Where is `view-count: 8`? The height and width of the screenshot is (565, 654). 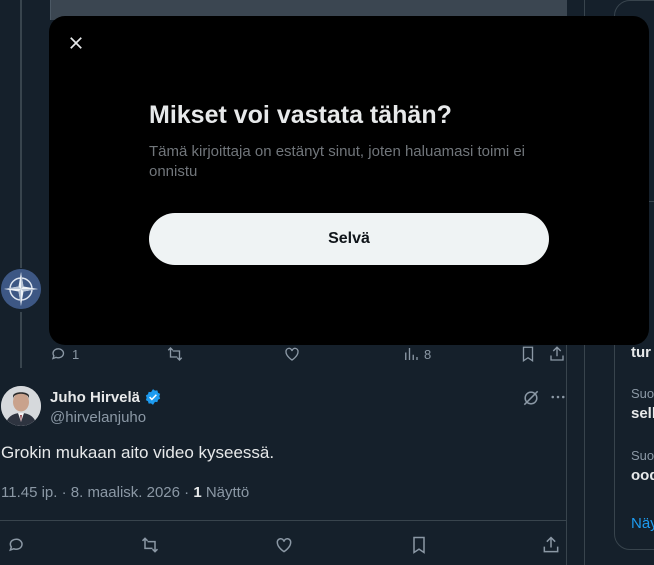 view-count: 8 is located at coordinates (428, 354).